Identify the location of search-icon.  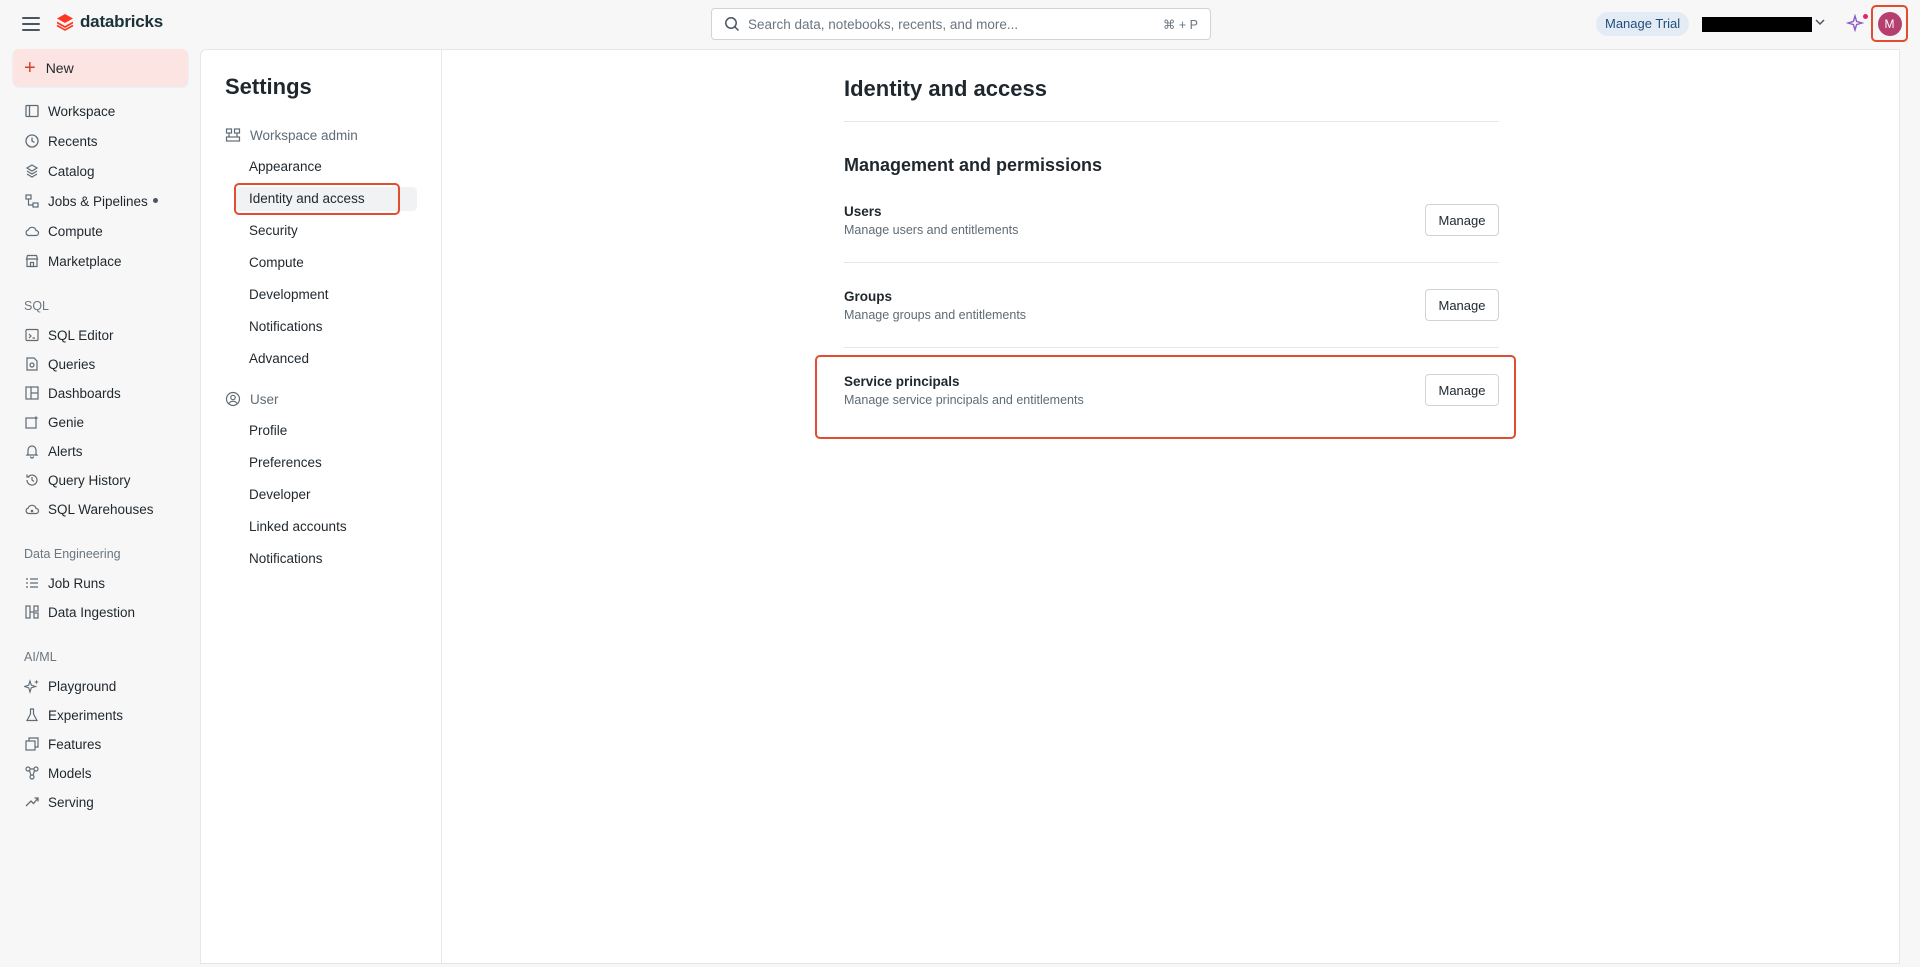
(732, 24).